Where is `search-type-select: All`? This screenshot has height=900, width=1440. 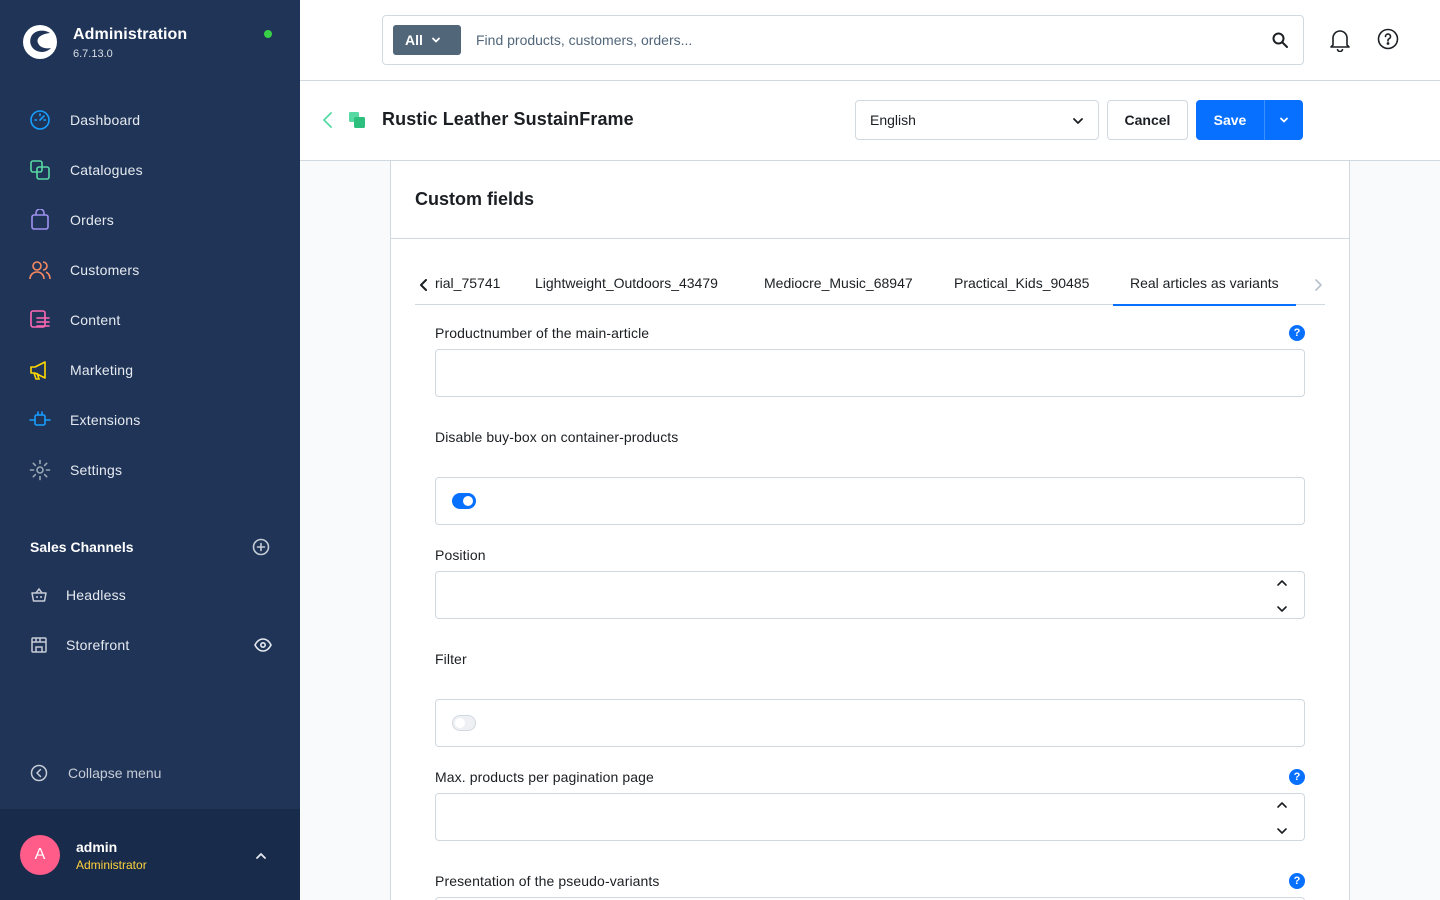 search-type-select: All is located at coordinates (427, 40).